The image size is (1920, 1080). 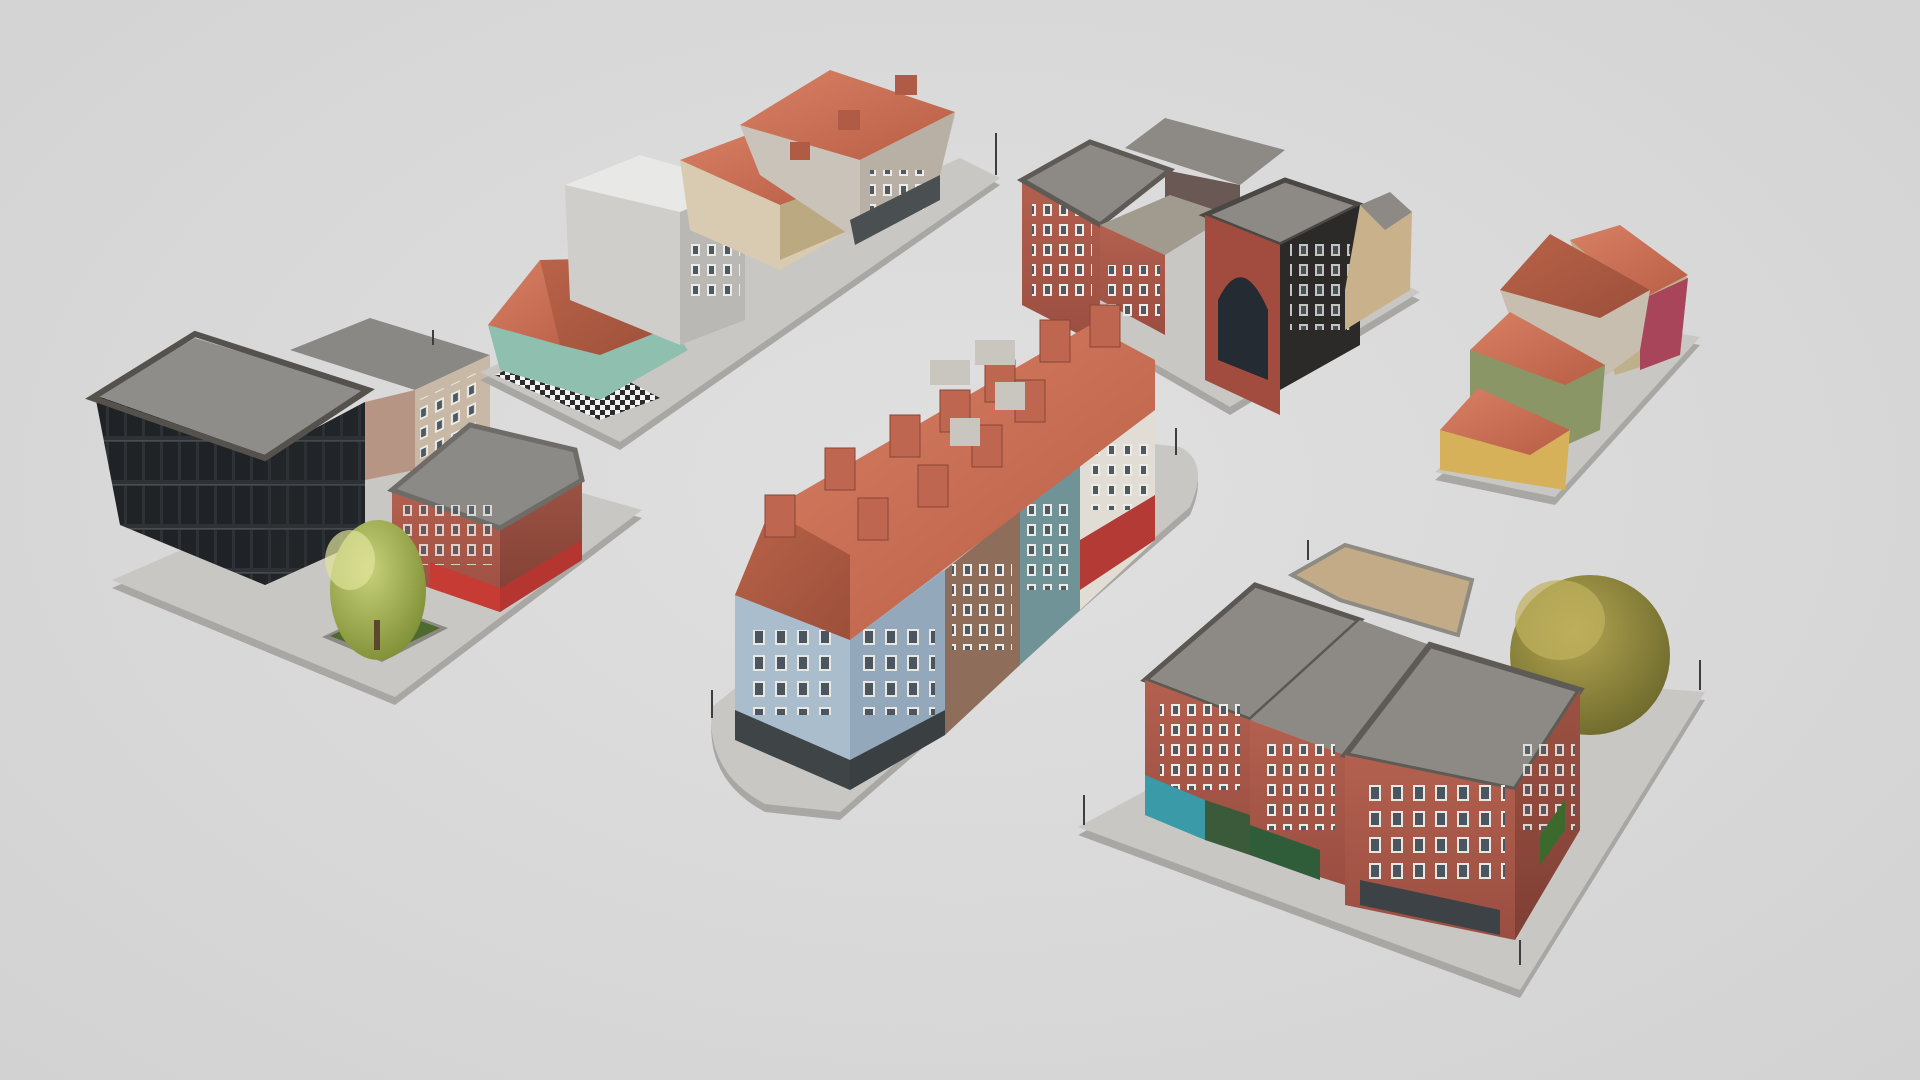 What do you see at coordinates (740, 260) in the screenshot?
I see `terraced-houses-row` at bounding box center [740, 260].